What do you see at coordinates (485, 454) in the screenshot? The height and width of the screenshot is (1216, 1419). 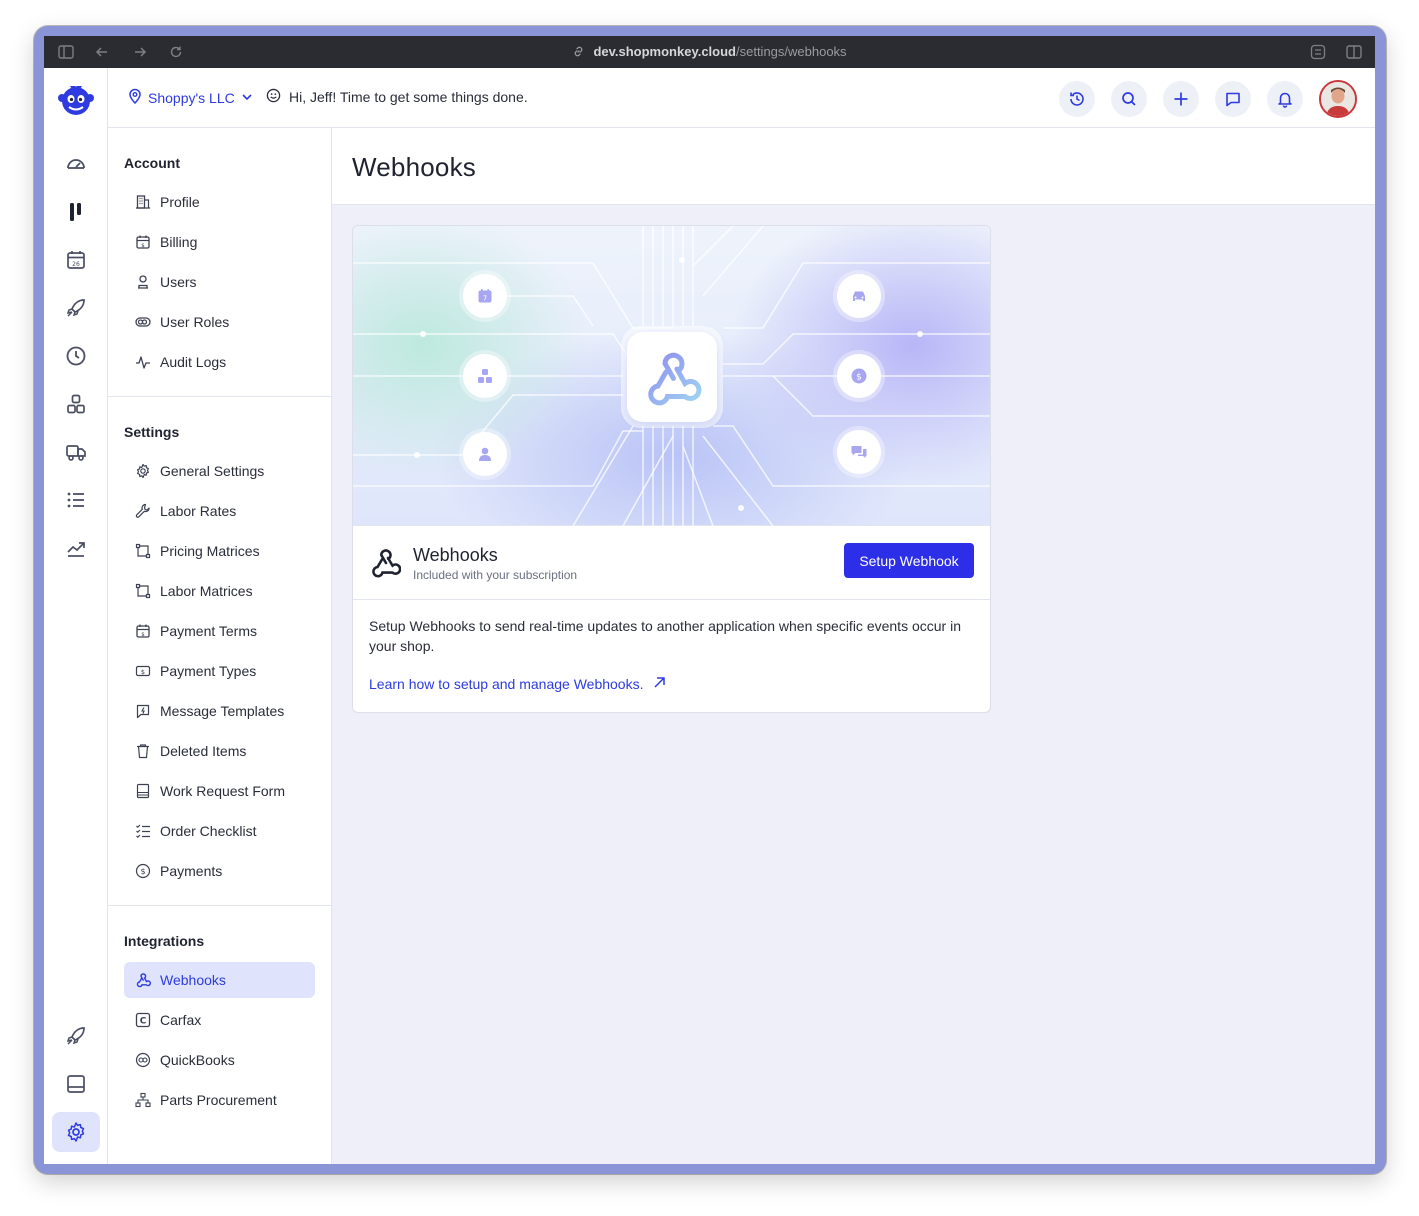 I see `person-icon` at bounding box center [485, 454].